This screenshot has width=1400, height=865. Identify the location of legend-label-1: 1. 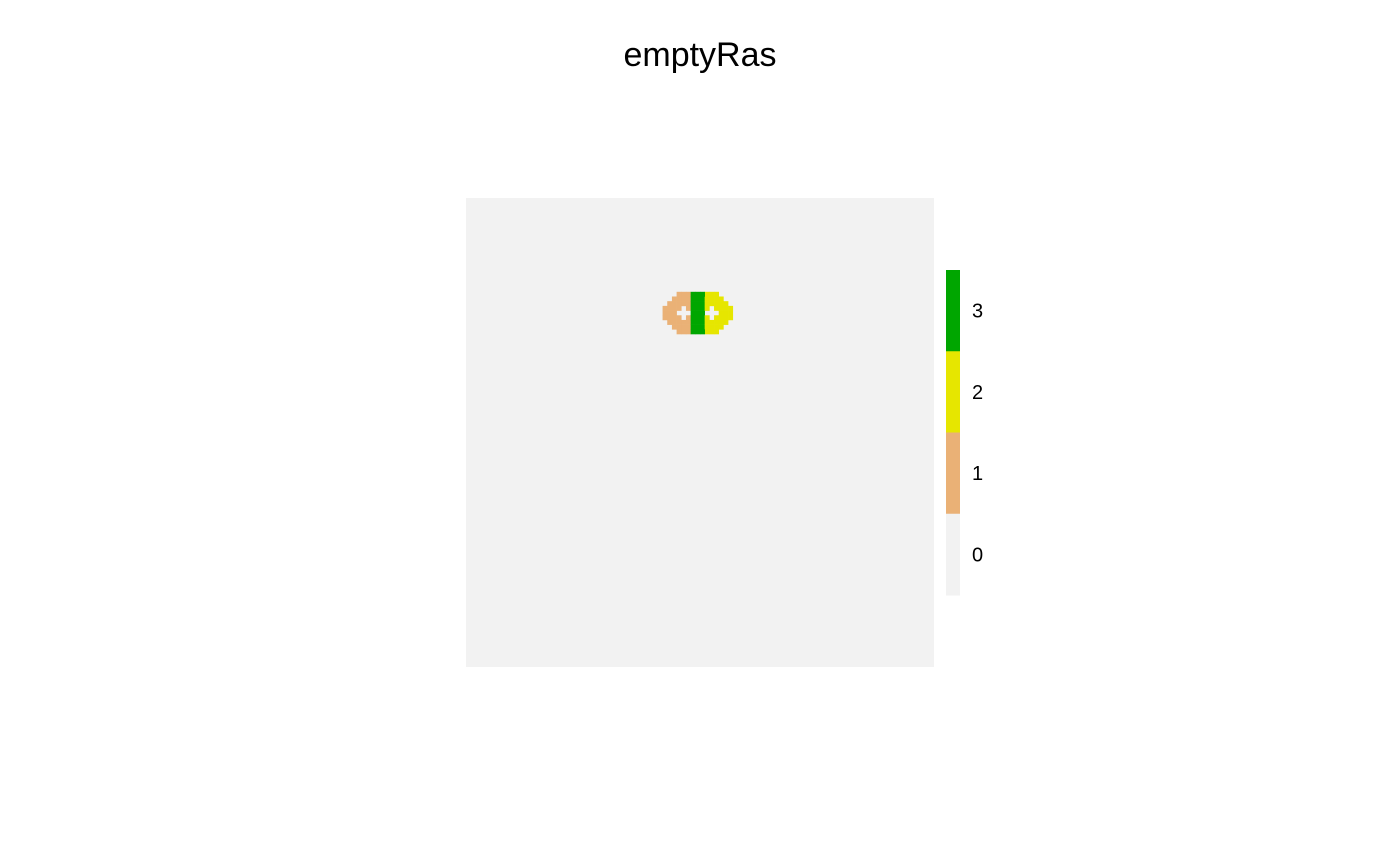
(977, 474).